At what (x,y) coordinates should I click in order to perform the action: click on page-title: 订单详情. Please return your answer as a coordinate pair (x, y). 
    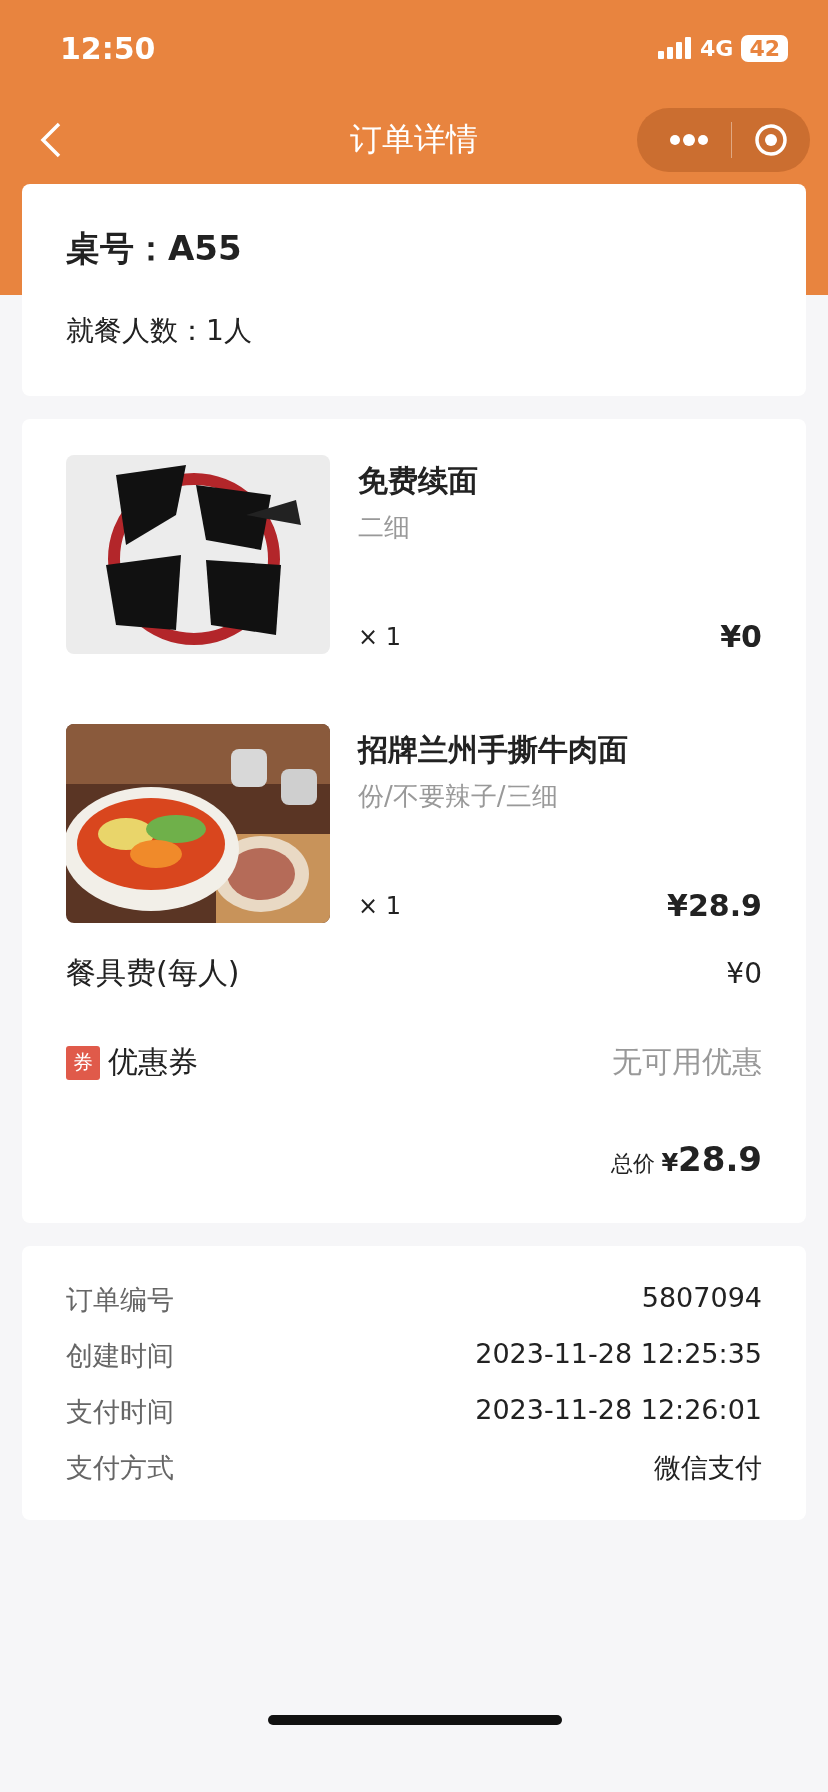
    Looking at the image, I should click on (414, 139).